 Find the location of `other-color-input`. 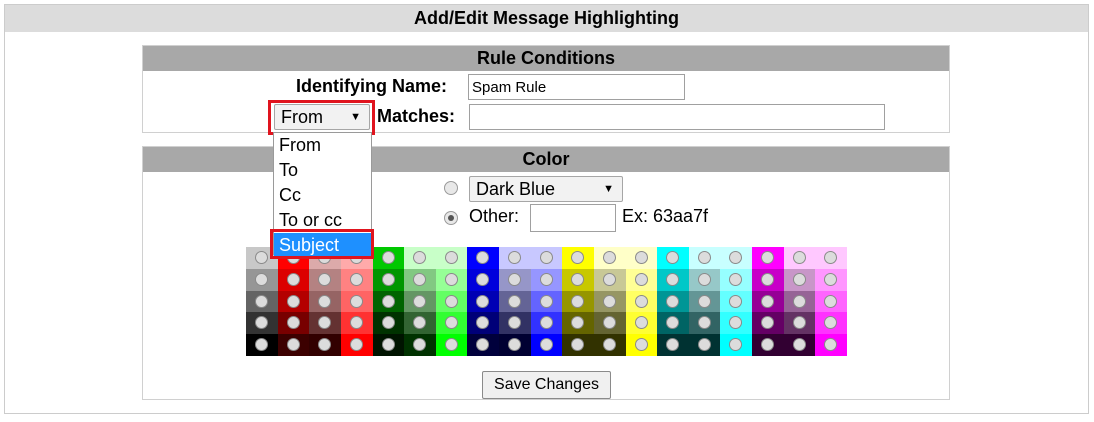

other-color-input is located at coordinates (573, 218).